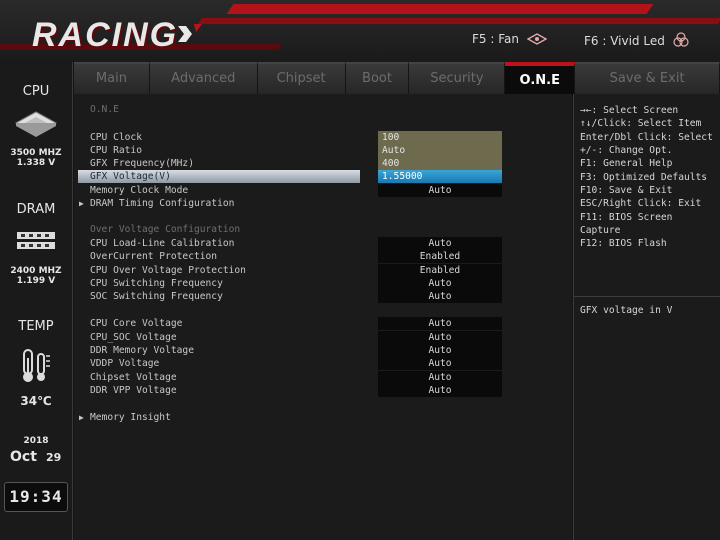 The width and height of the screenshot is (720, 540). Describe the element at coordinates (190, 33) in the screenshot. I see `logo-x-icon` at that location.